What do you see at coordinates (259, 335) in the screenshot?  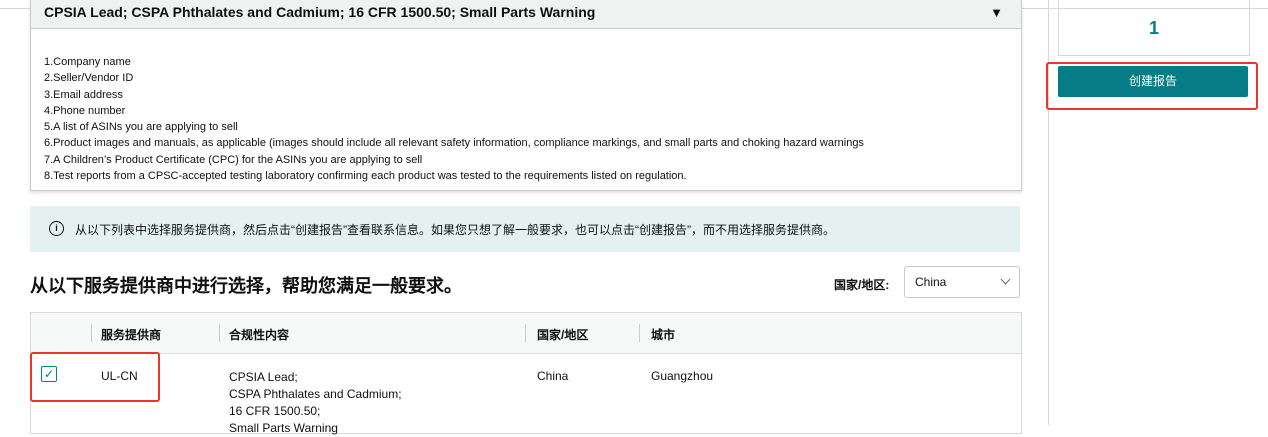 I see `column-header-compliance: 合规性内容` at bounding box center [259, 335].